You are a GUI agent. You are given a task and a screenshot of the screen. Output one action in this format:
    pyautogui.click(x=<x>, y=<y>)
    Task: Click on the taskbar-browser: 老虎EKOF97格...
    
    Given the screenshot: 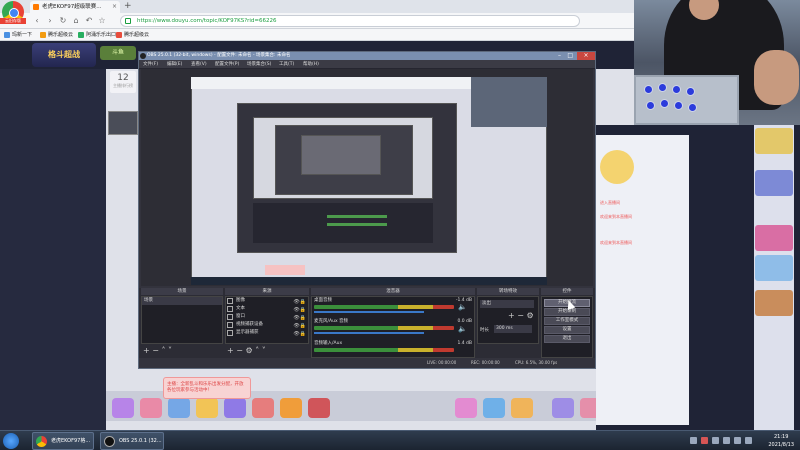 What is the action you would take?
    pyautogui.click(x=63, y=441)
    